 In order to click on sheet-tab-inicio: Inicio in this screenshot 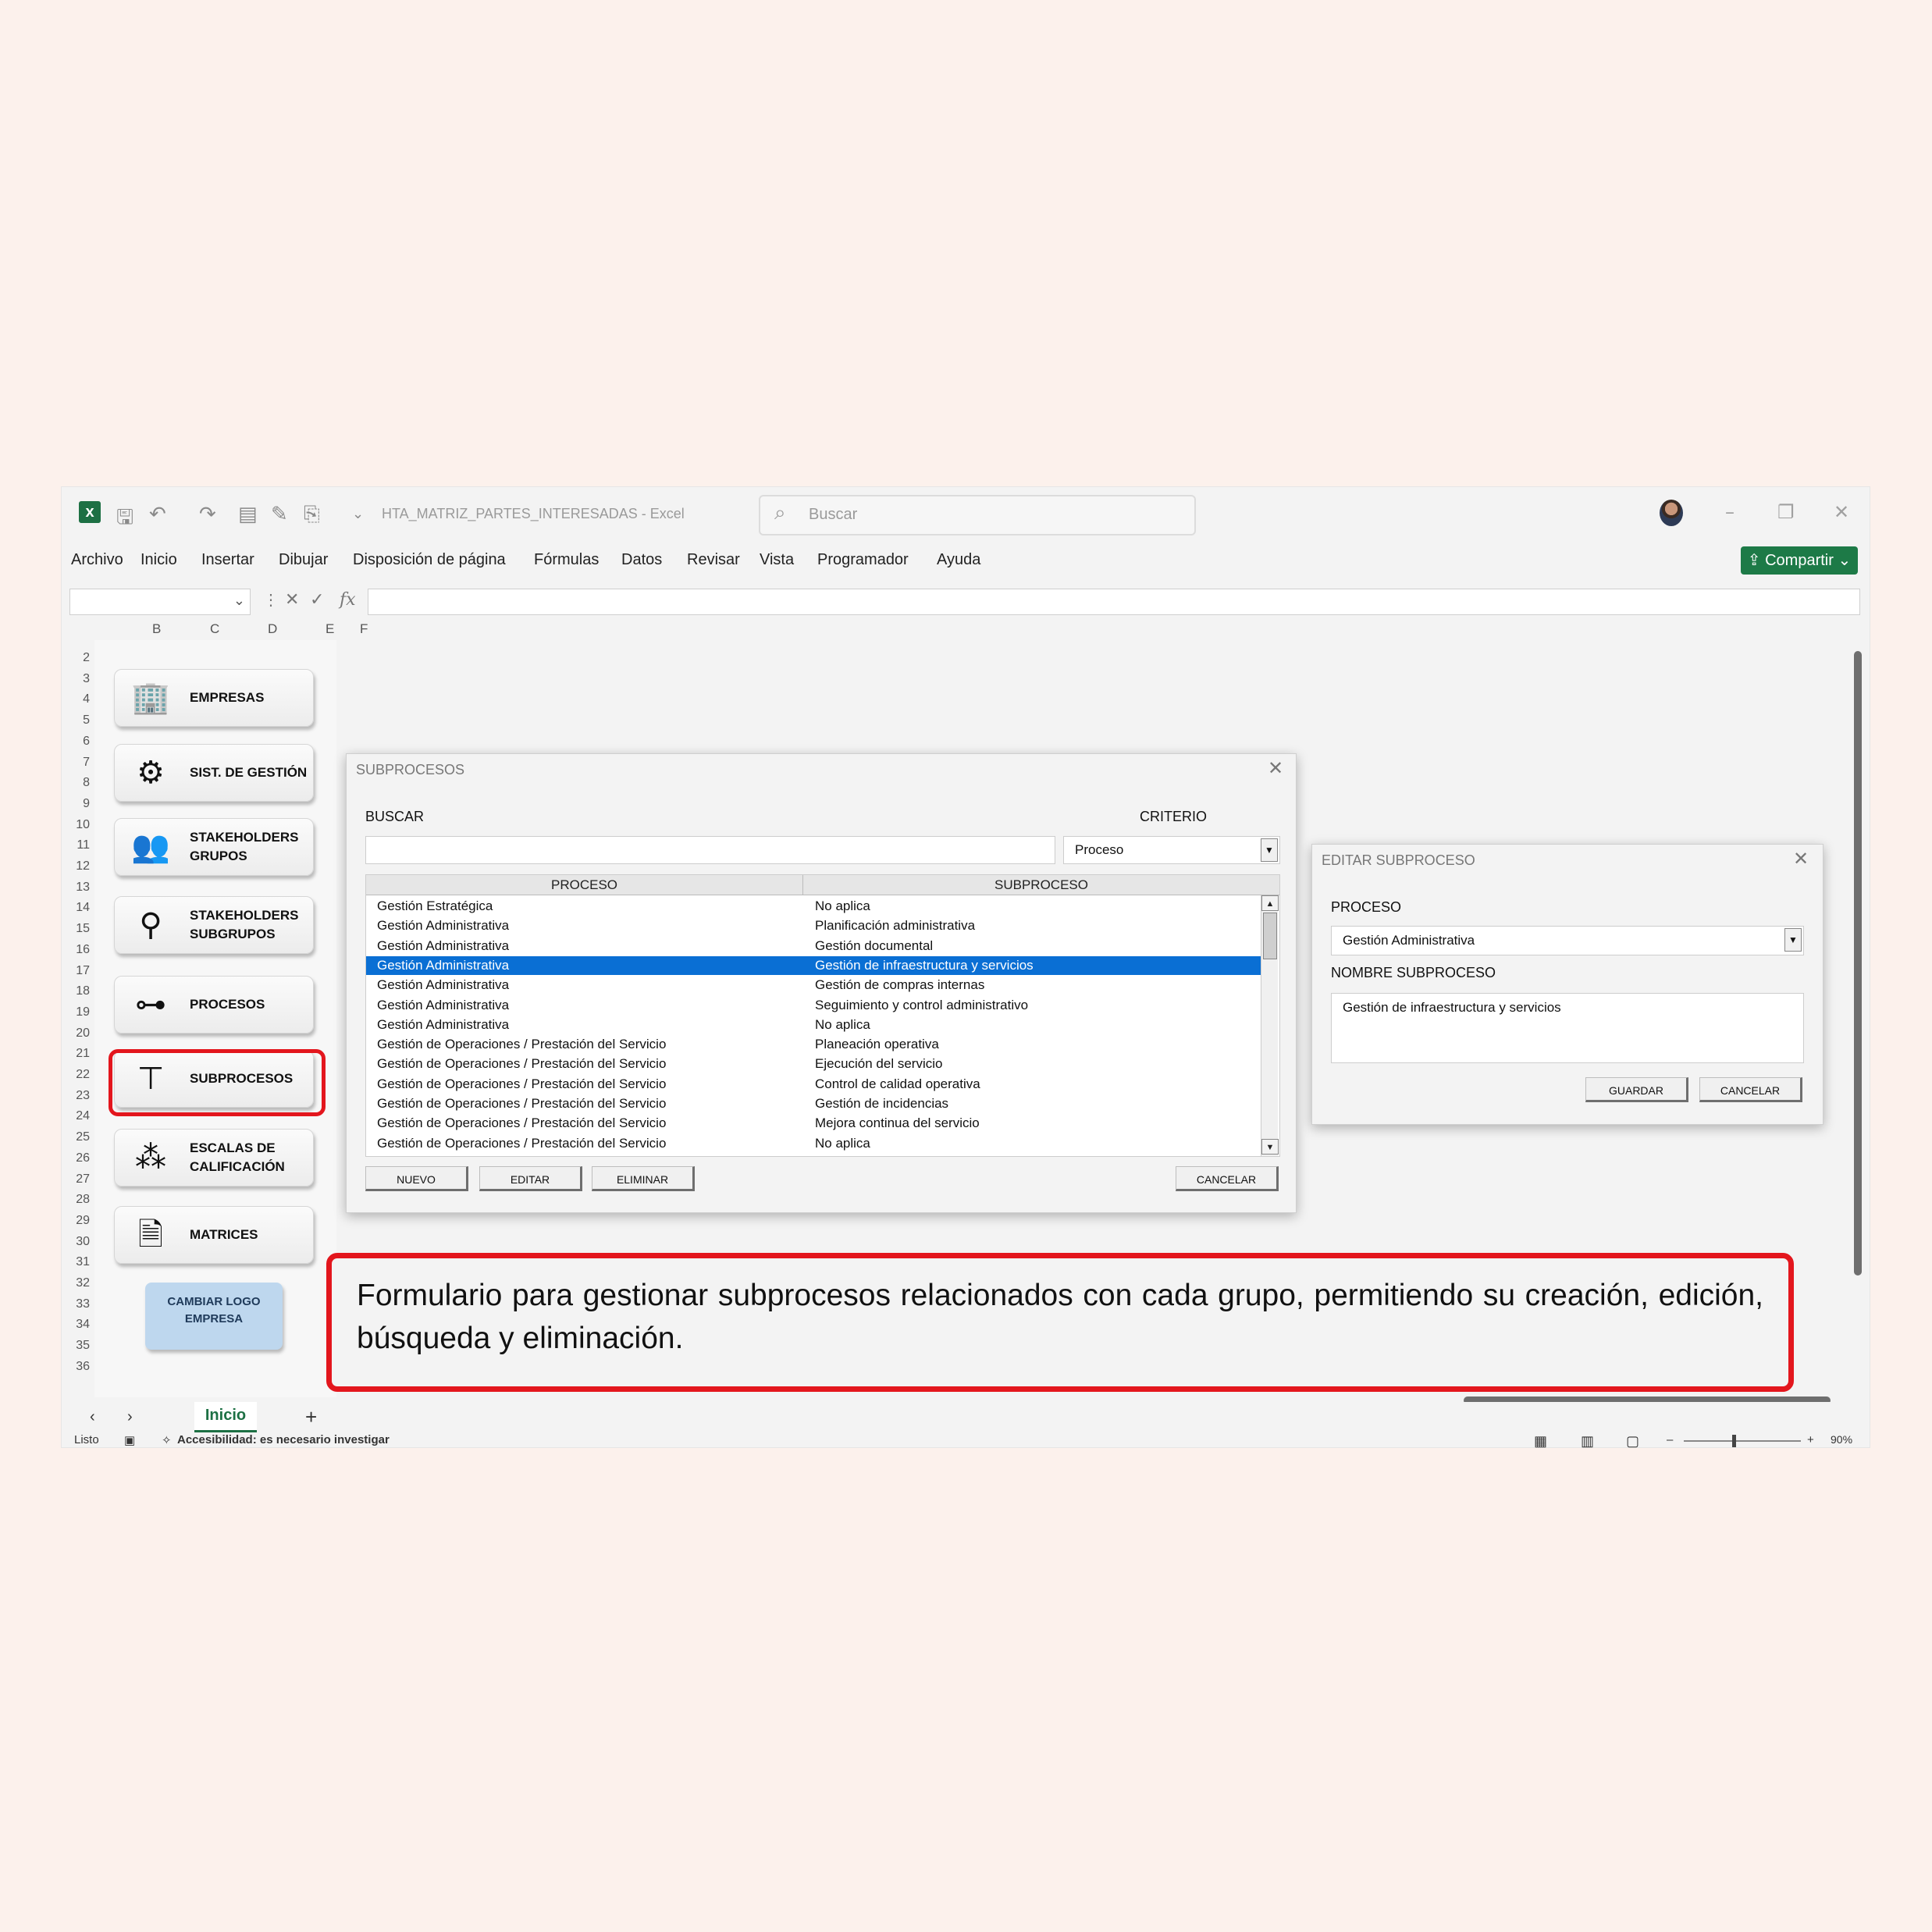, I will do `click(225, 1417)`.